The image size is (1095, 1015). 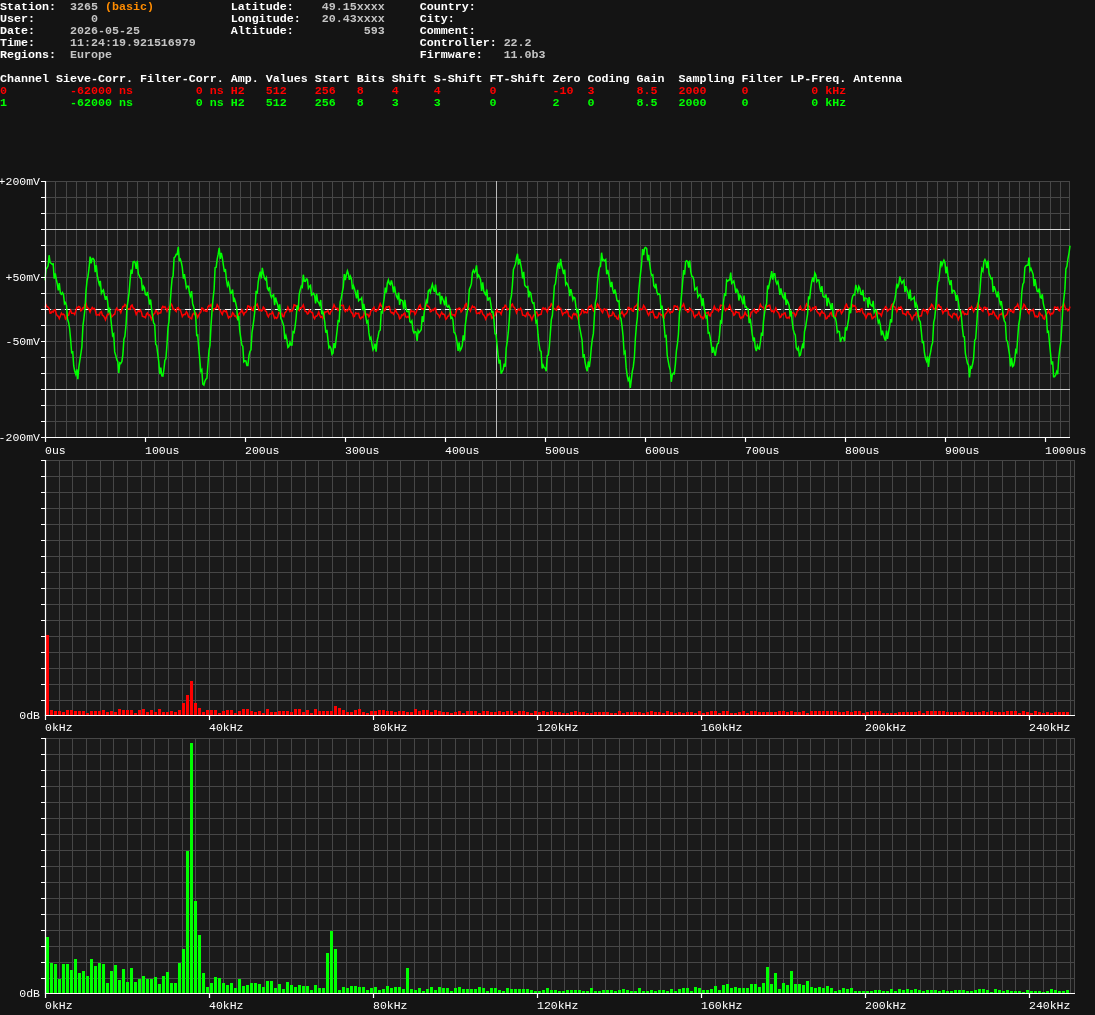 I want to click on axis-label: -200mV, so click(x=20, y=437).